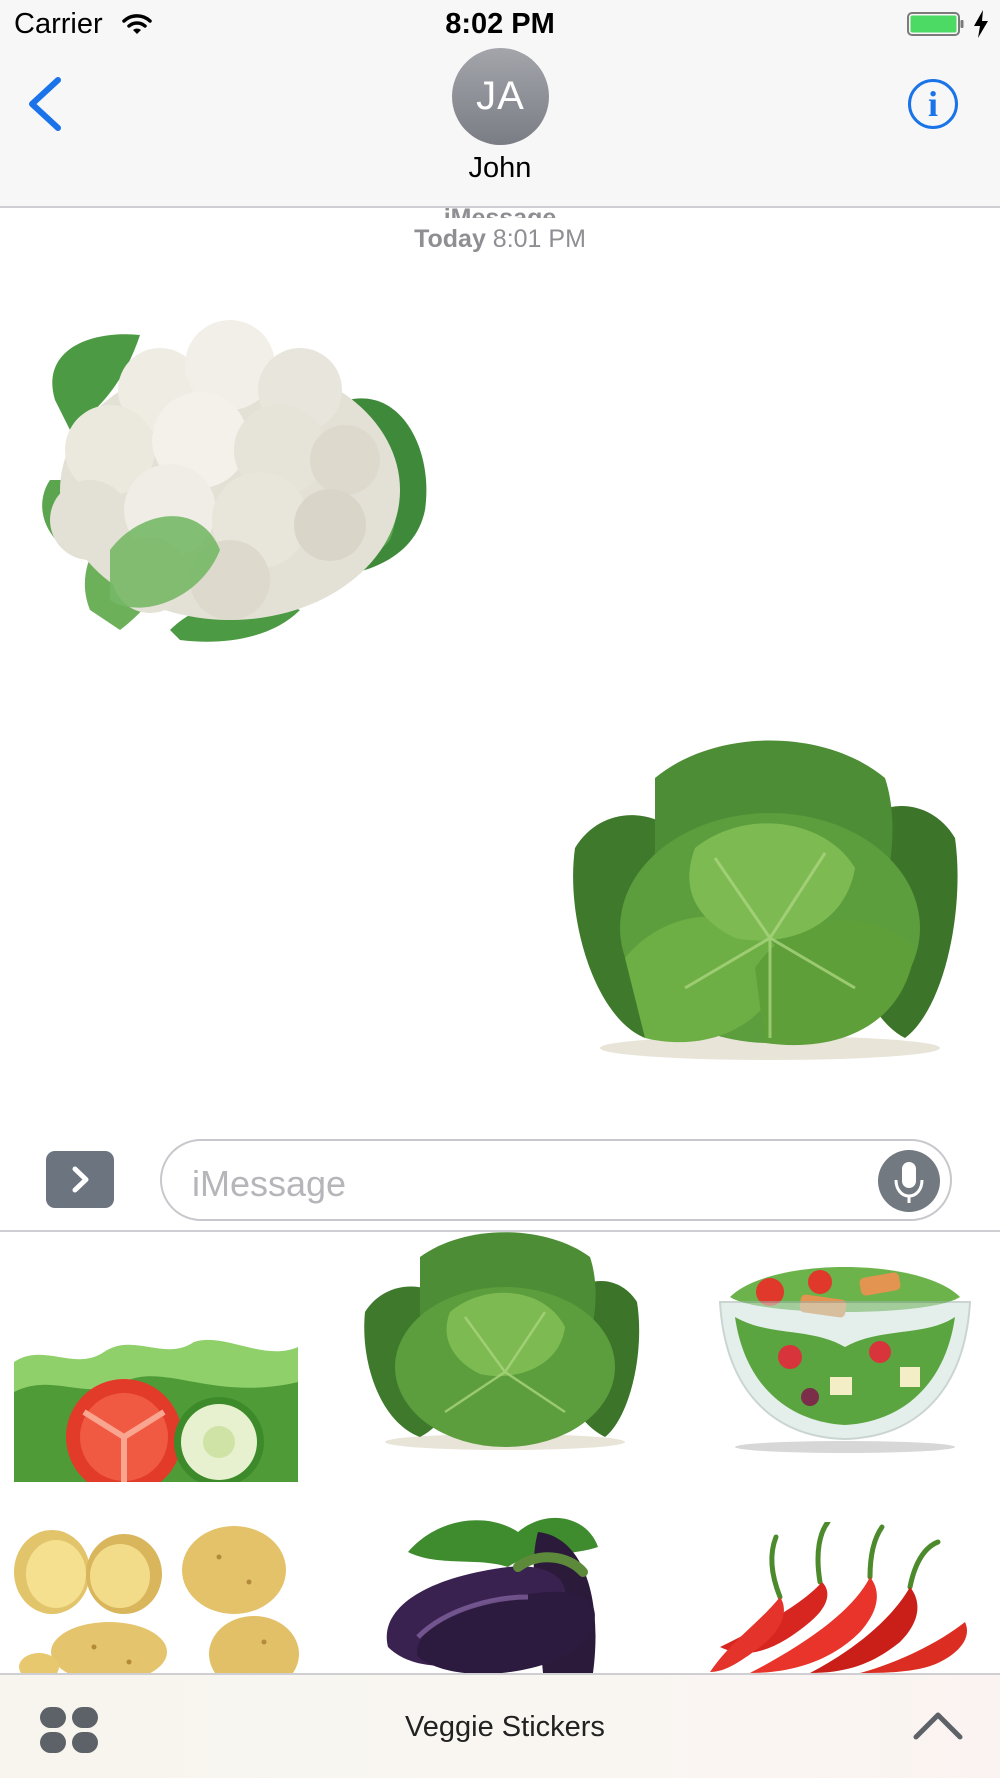 This screenshot has width=1000, height=1778. Describe the element at coordinates (269, 1183) in the screenshot. I see `message-placeholder: iMessage` at that location.